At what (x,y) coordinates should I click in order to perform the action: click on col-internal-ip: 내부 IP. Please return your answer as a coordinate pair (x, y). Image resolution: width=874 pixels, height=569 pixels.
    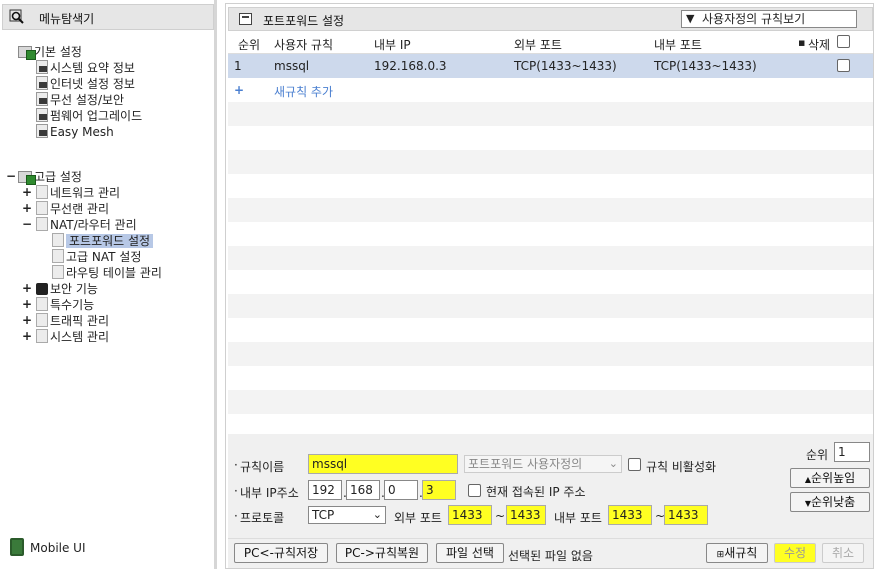
    Looking at the image, I should click on (392, 45).